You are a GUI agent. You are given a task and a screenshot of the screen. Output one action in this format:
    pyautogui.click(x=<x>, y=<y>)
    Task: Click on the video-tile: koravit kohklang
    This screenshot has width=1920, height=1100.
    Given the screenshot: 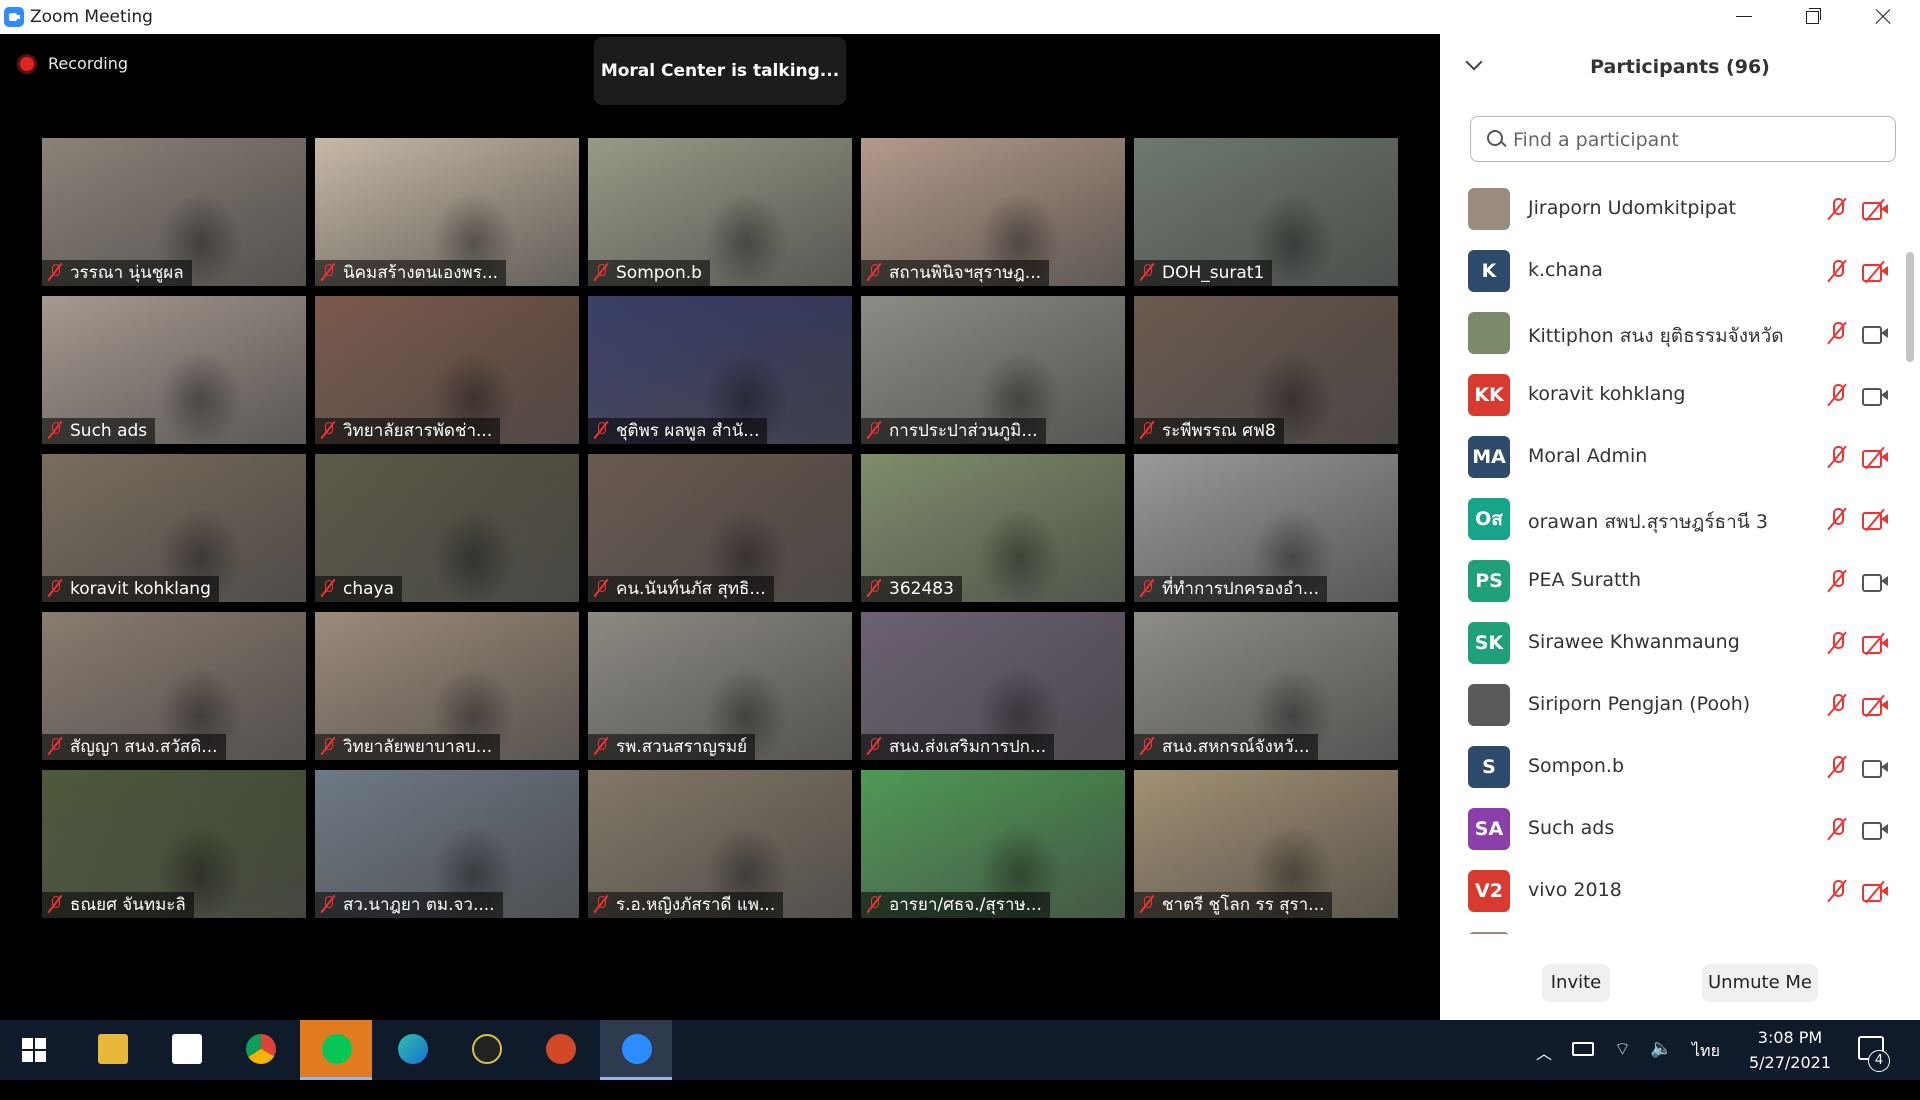 What is the action you would take?
    pyautogui.click(x=174, y=528)
    